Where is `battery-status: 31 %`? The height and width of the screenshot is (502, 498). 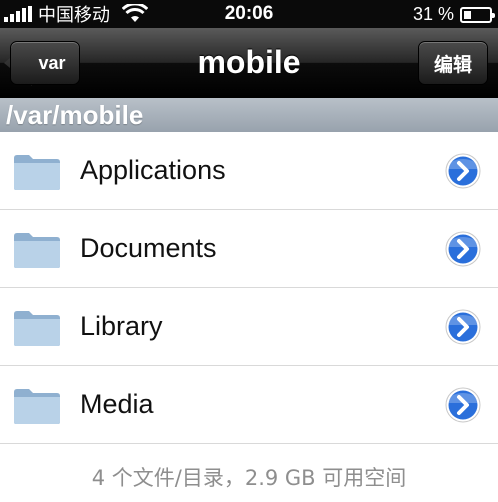 battery-status: 31 % is located at coordinates (453, 14).